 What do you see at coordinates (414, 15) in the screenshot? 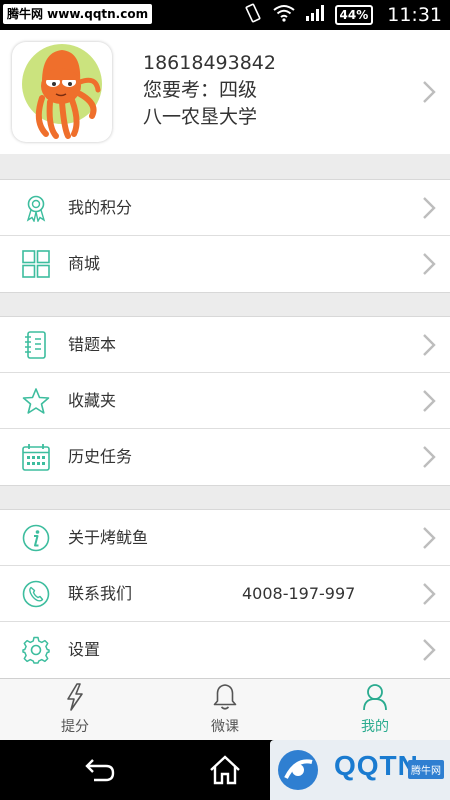
I see `clock: 11:31` at bounding box center [414, 15].